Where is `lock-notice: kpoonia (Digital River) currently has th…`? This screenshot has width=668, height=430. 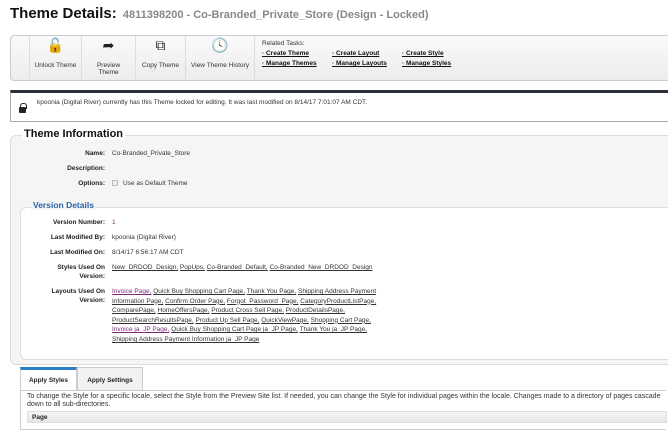 lock-notice: kpoonia (Digital River) currently has th… is located at coordinates (339, 106).